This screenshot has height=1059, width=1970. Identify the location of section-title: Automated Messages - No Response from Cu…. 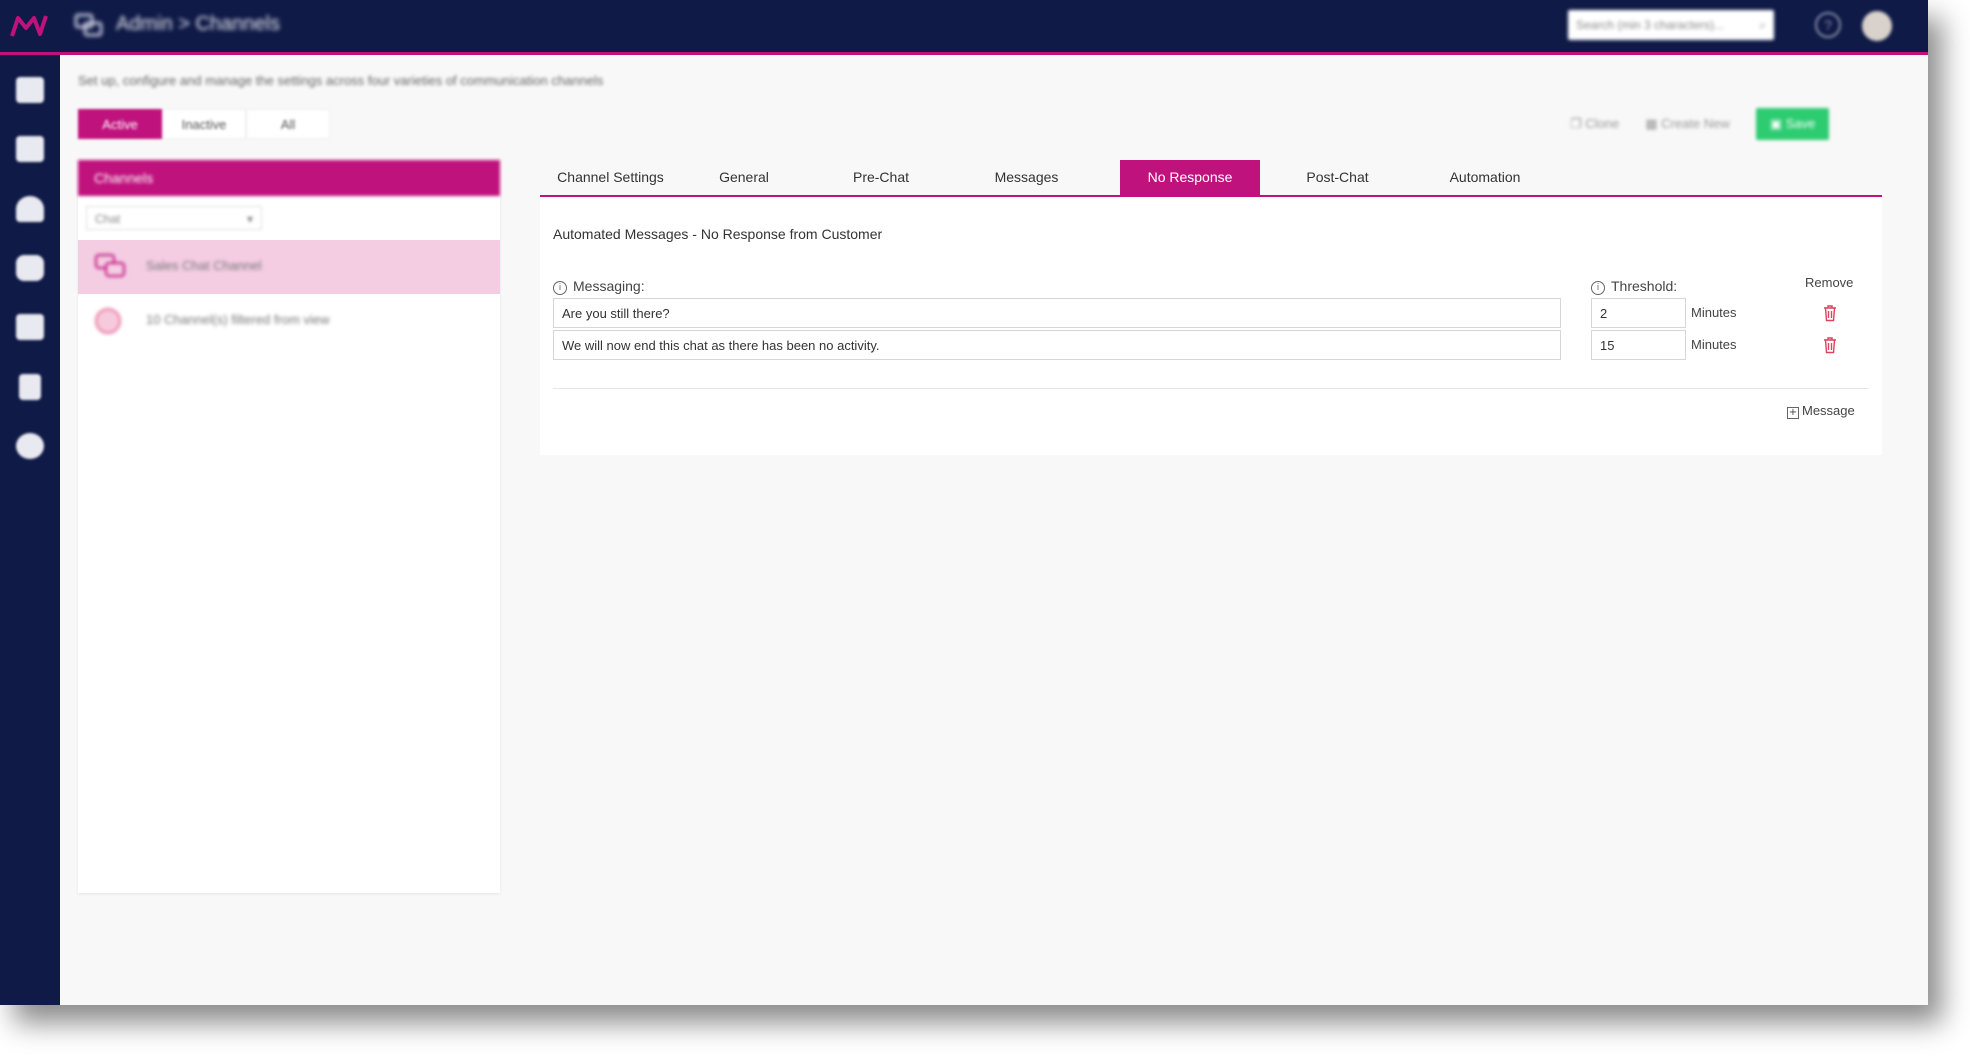
(718, 234).